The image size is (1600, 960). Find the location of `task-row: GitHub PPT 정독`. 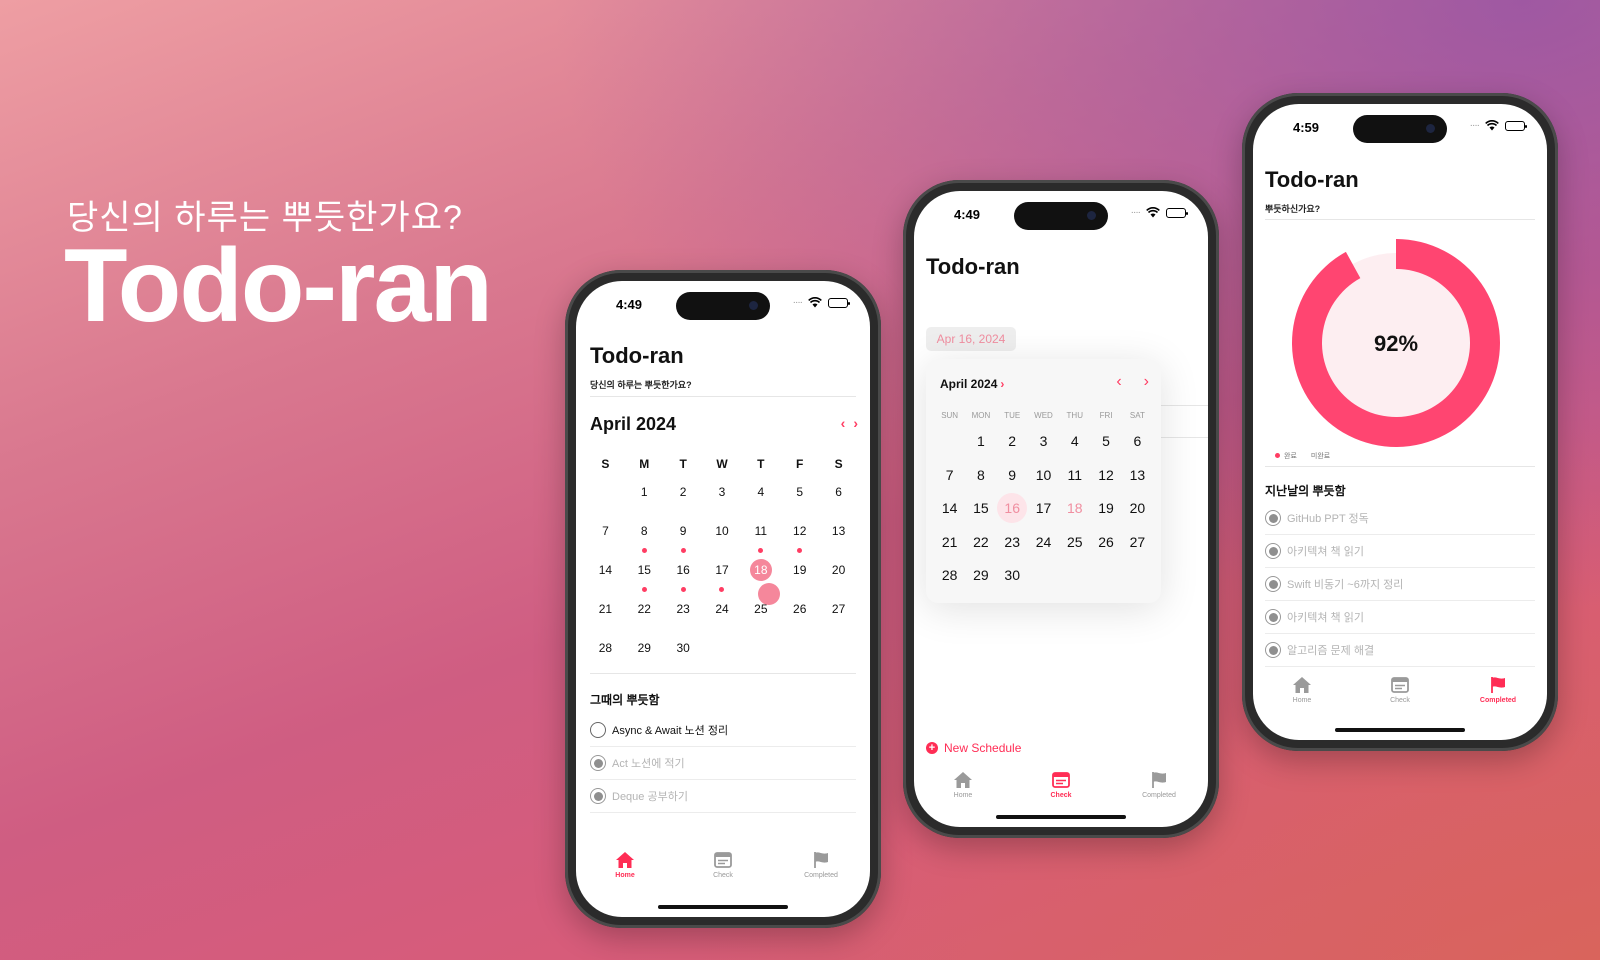

task-row: GitHub PPT 정독 is located at coordinates (1400, 518).